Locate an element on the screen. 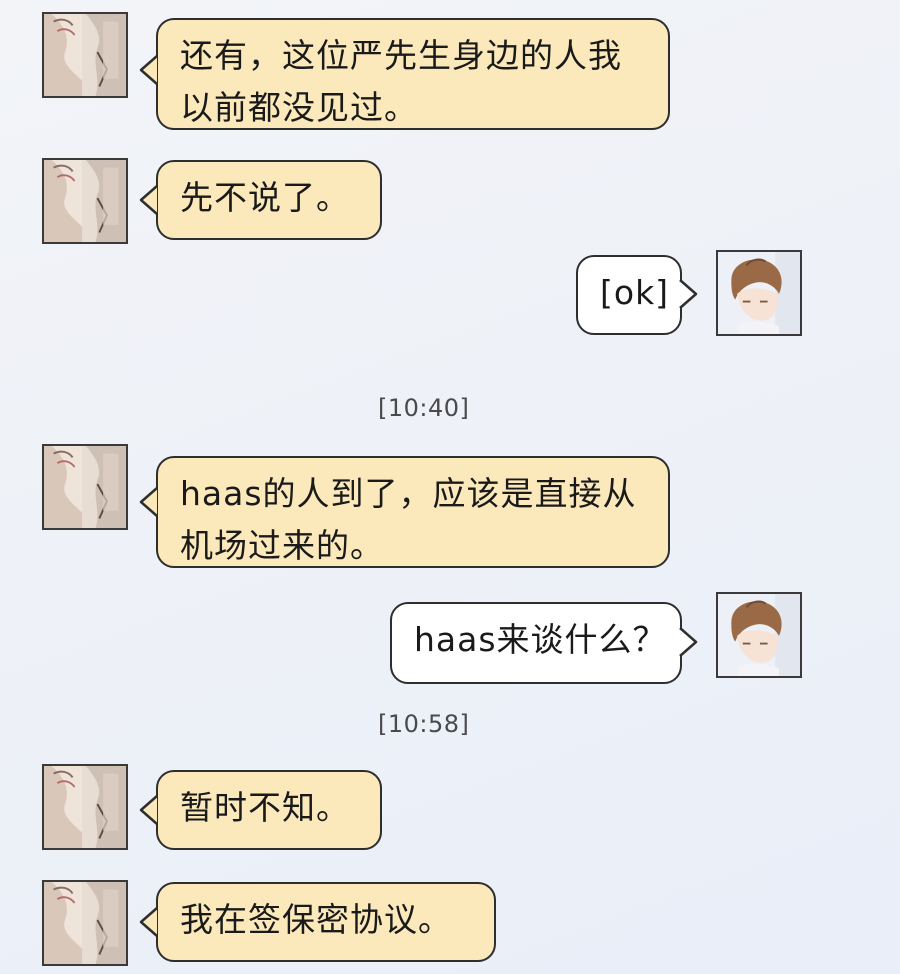  message-line: [ok] is located at coordinates (635, 292).